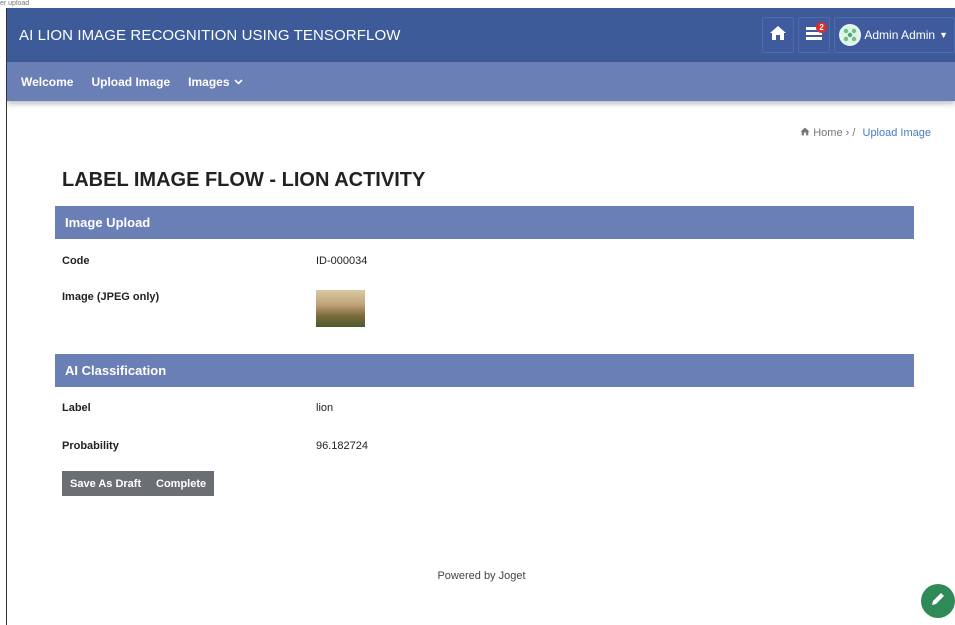 The width and height of the screenshot is (955, 625). What do you see at coordinates (111, 297) in the screenshot?
I see `image-label: Image (JPEG only)` at bounding box center [111, 297].